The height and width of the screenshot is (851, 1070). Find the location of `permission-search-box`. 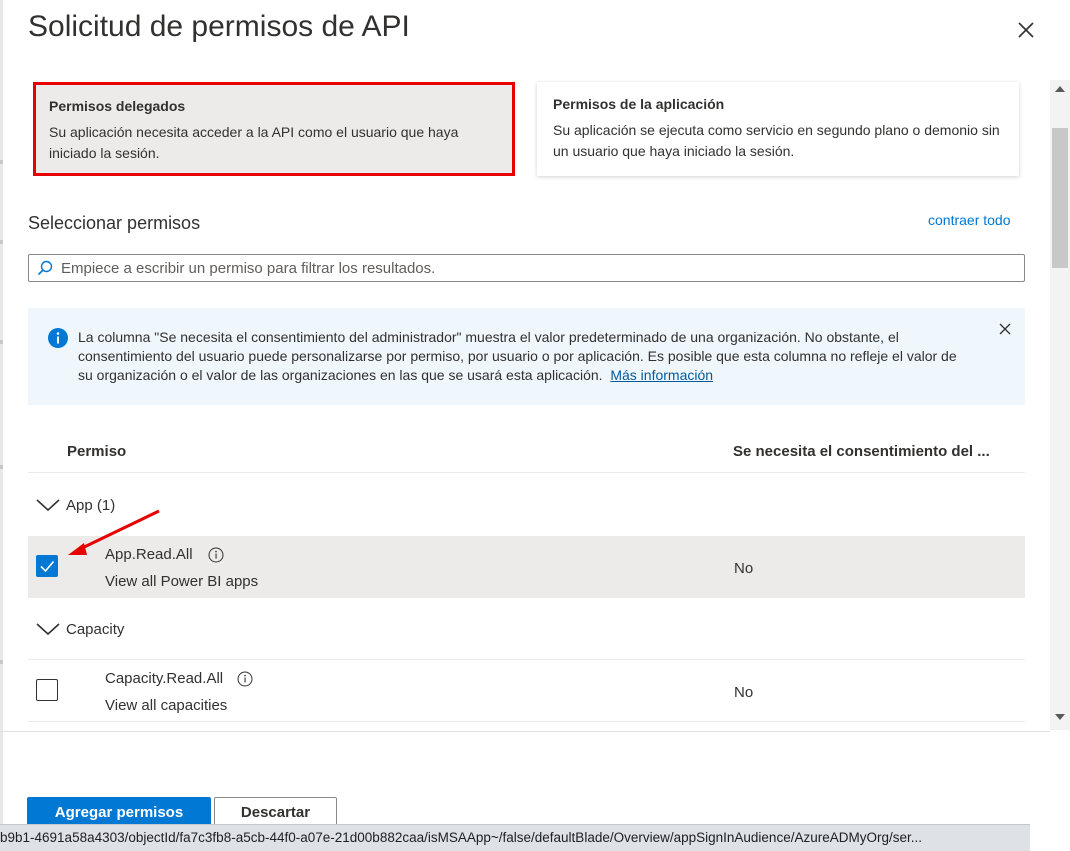

permission-search-box is located at coordinates (526, 268).